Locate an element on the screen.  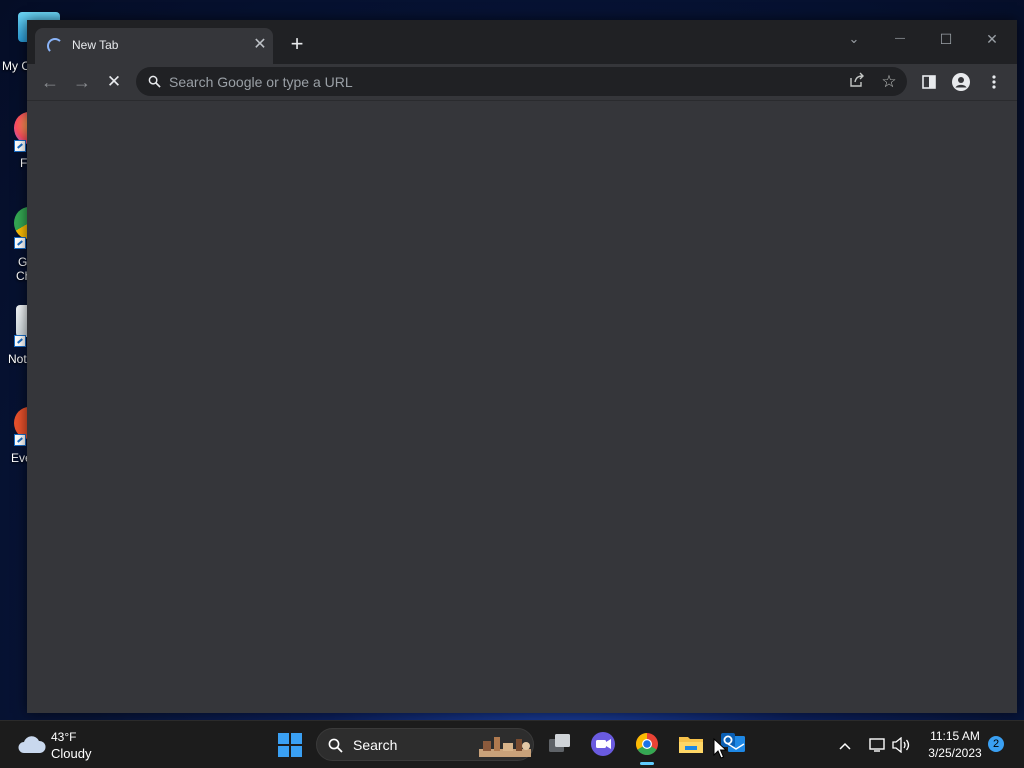
volume-icon is located at coordinates (901, 745).